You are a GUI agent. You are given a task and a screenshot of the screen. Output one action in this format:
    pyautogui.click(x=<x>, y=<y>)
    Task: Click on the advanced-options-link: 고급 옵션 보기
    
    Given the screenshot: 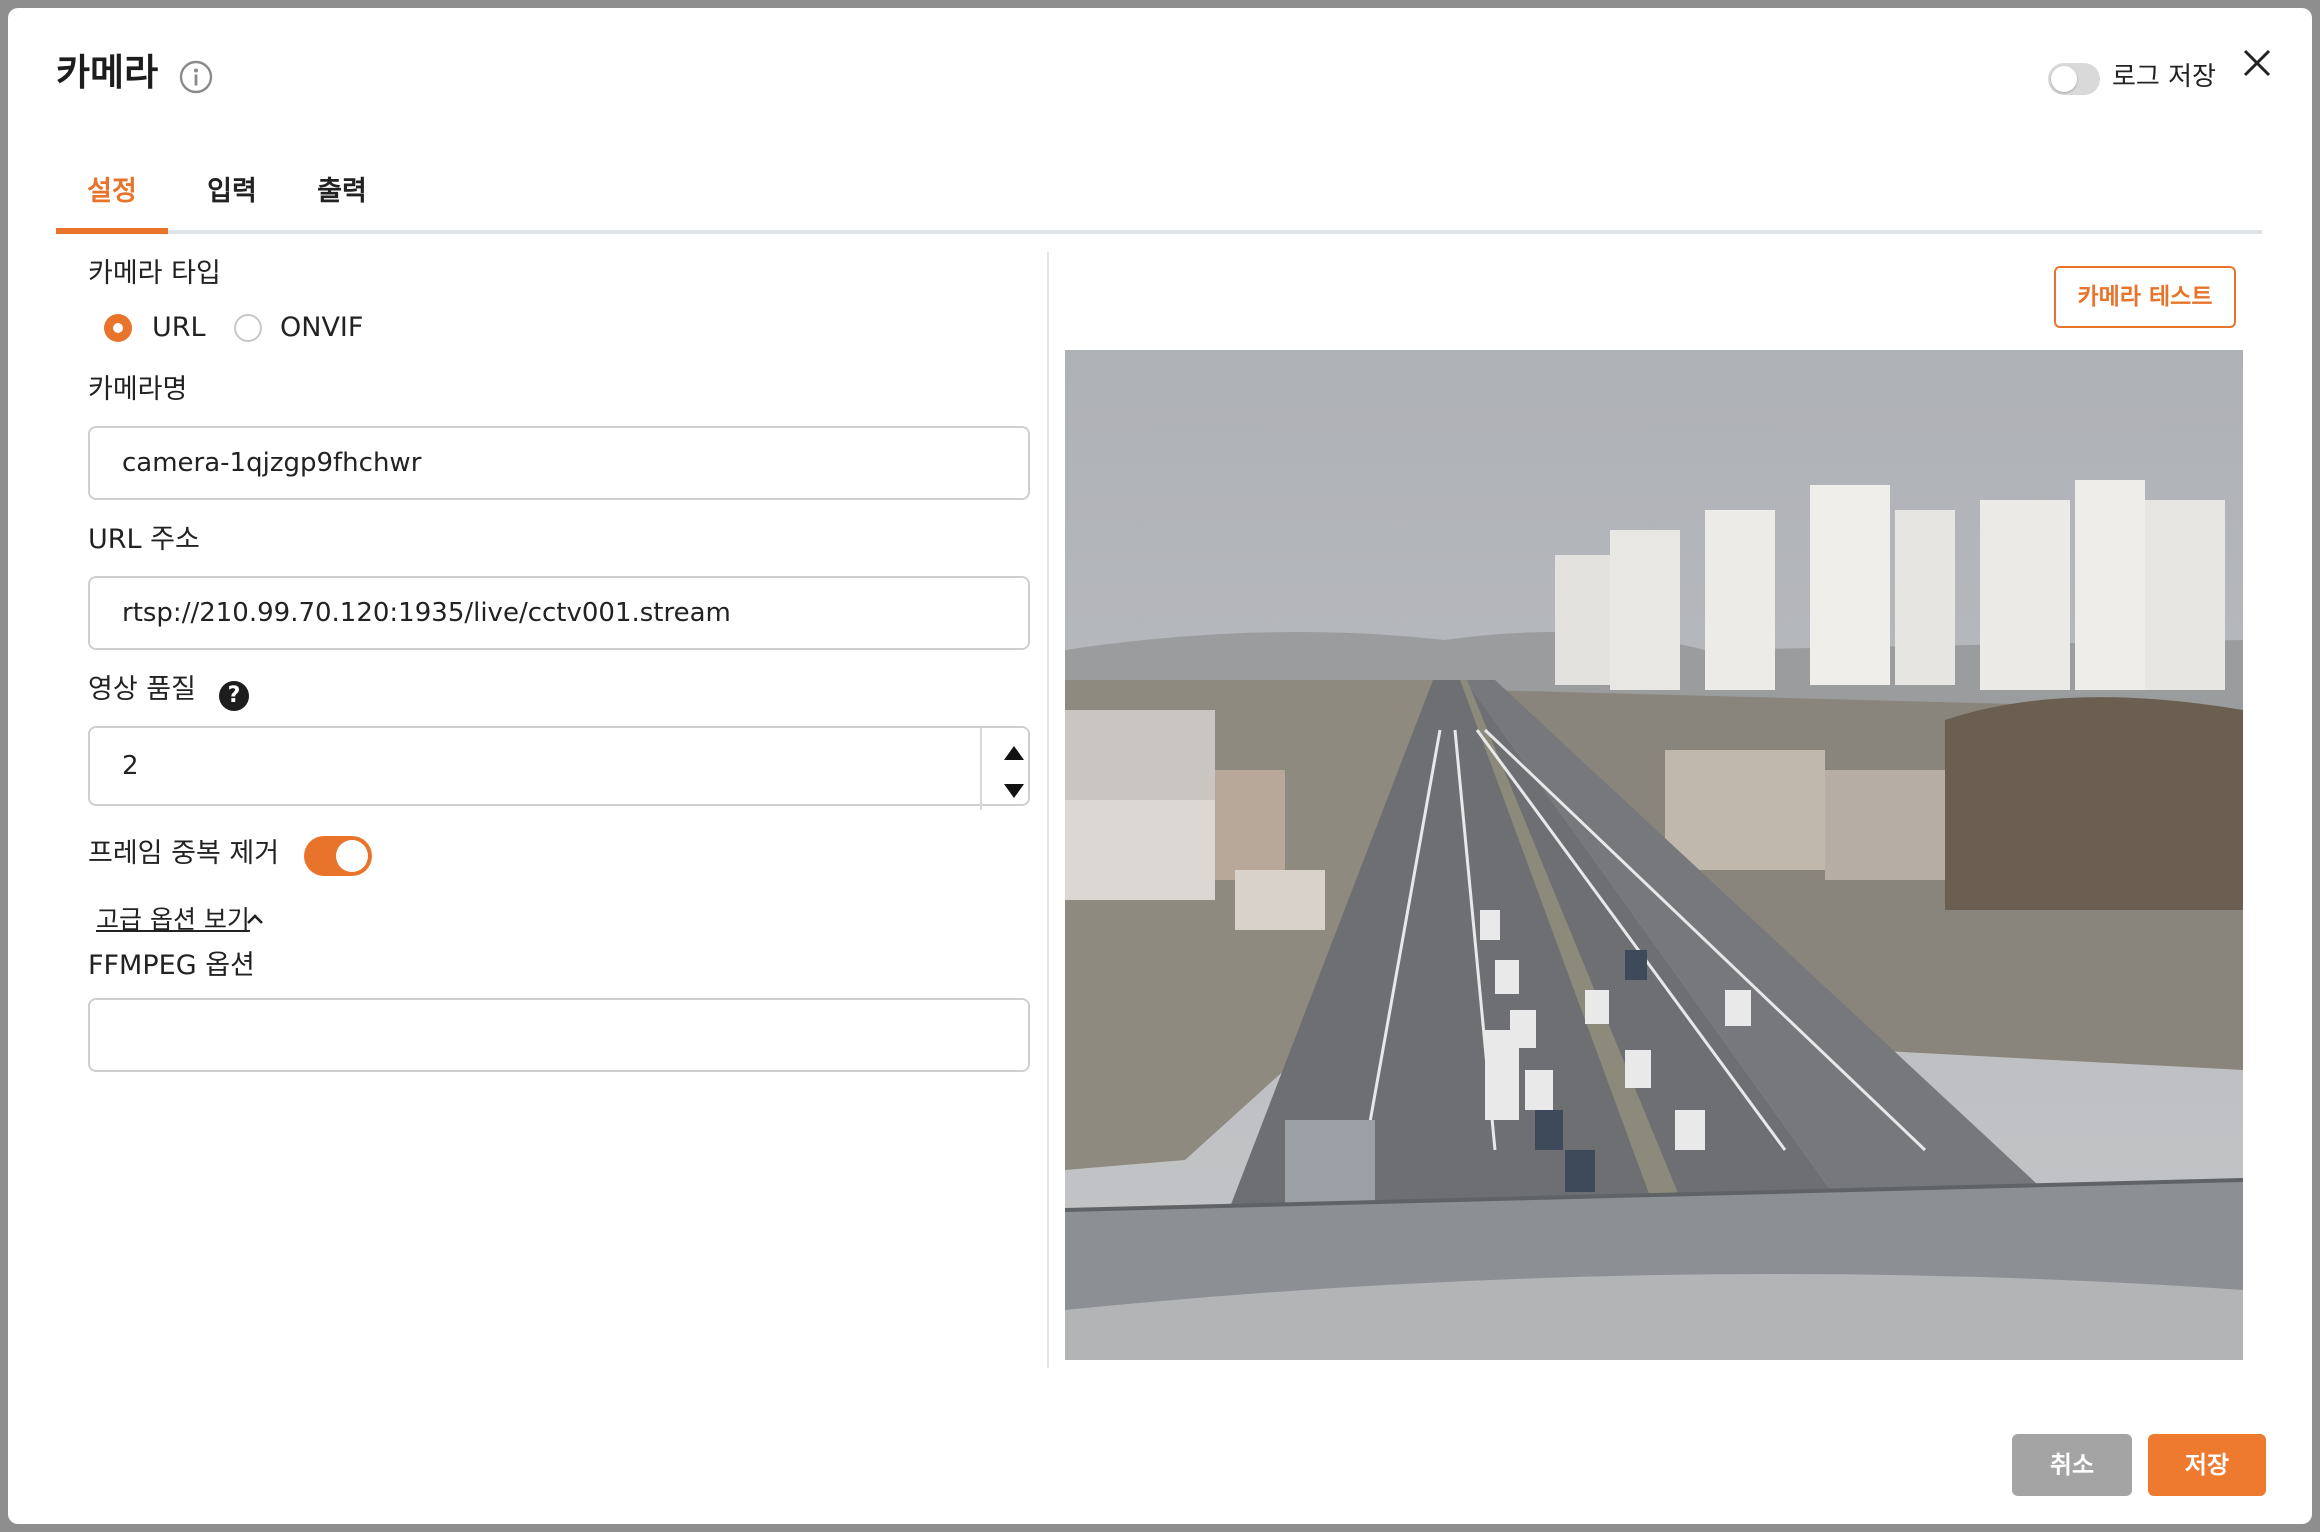 What is the action you would take?
    pyautogui.click(x=173, y=920)
    